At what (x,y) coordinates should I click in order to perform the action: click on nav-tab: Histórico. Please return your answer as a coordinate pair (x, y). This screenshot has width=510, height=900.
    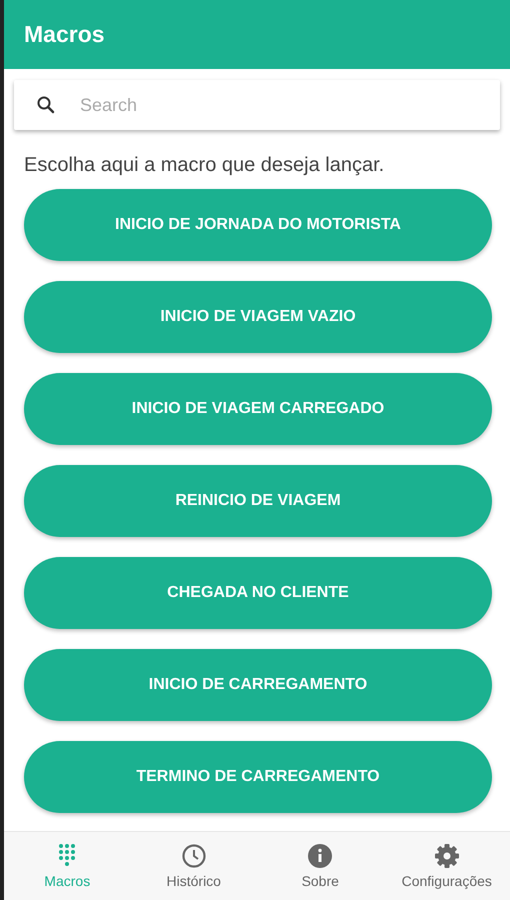
    Looking at the image, I should click on (193, 866).